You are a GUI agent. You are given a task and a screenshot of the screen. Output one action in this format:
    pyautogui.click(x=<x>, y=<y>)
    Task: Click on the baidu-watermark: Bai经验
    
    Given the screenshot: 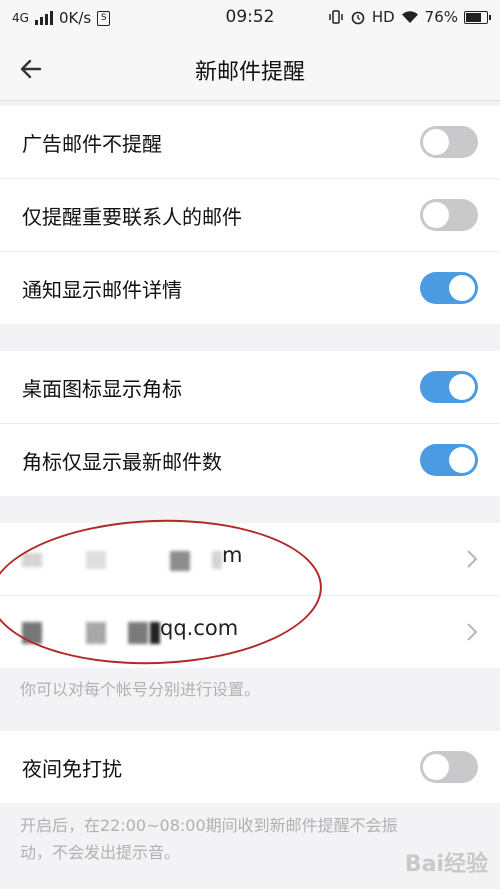 What is the action you would take?
    pyautogui.click(x=446, y=864)
    